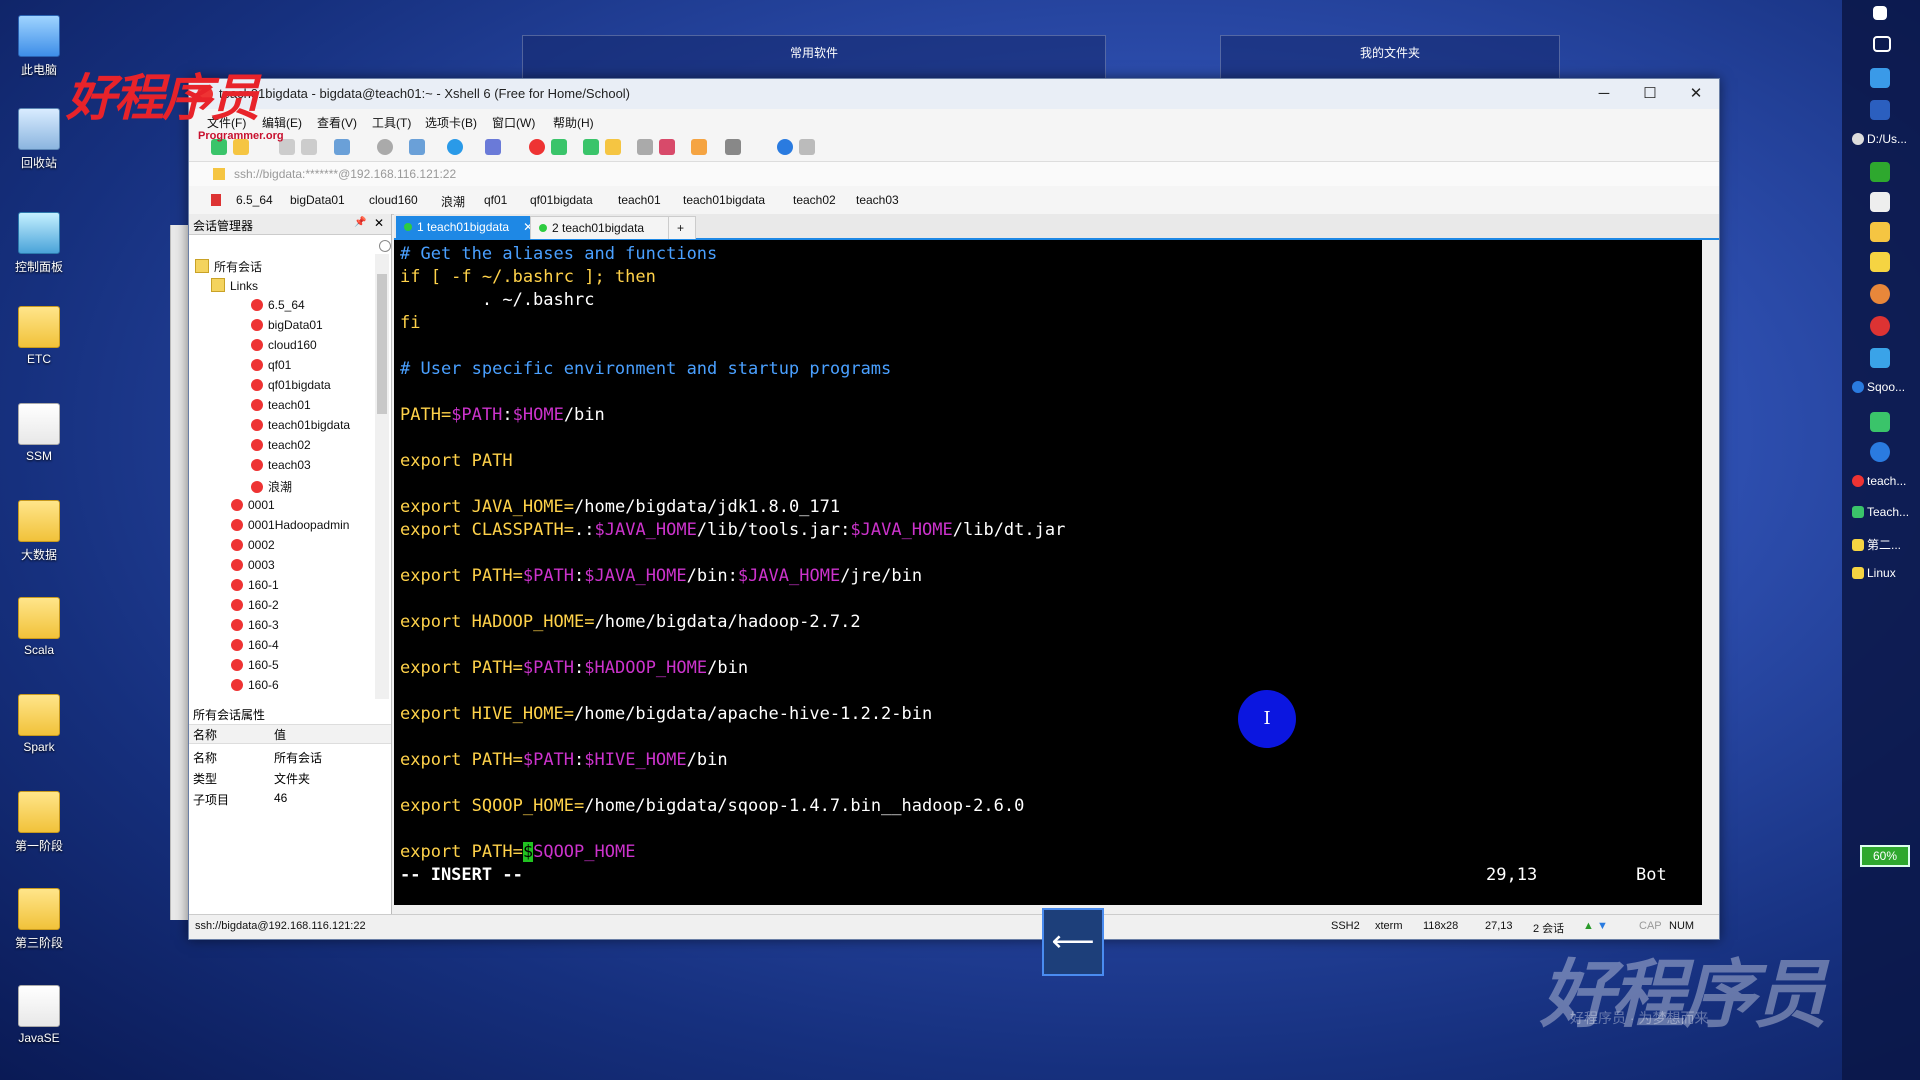 This screenshot has height=1080, width=1920. Describe the element at coordinates (255, 685) in the screenshot. I see `tree-session: 160-6` at that location.